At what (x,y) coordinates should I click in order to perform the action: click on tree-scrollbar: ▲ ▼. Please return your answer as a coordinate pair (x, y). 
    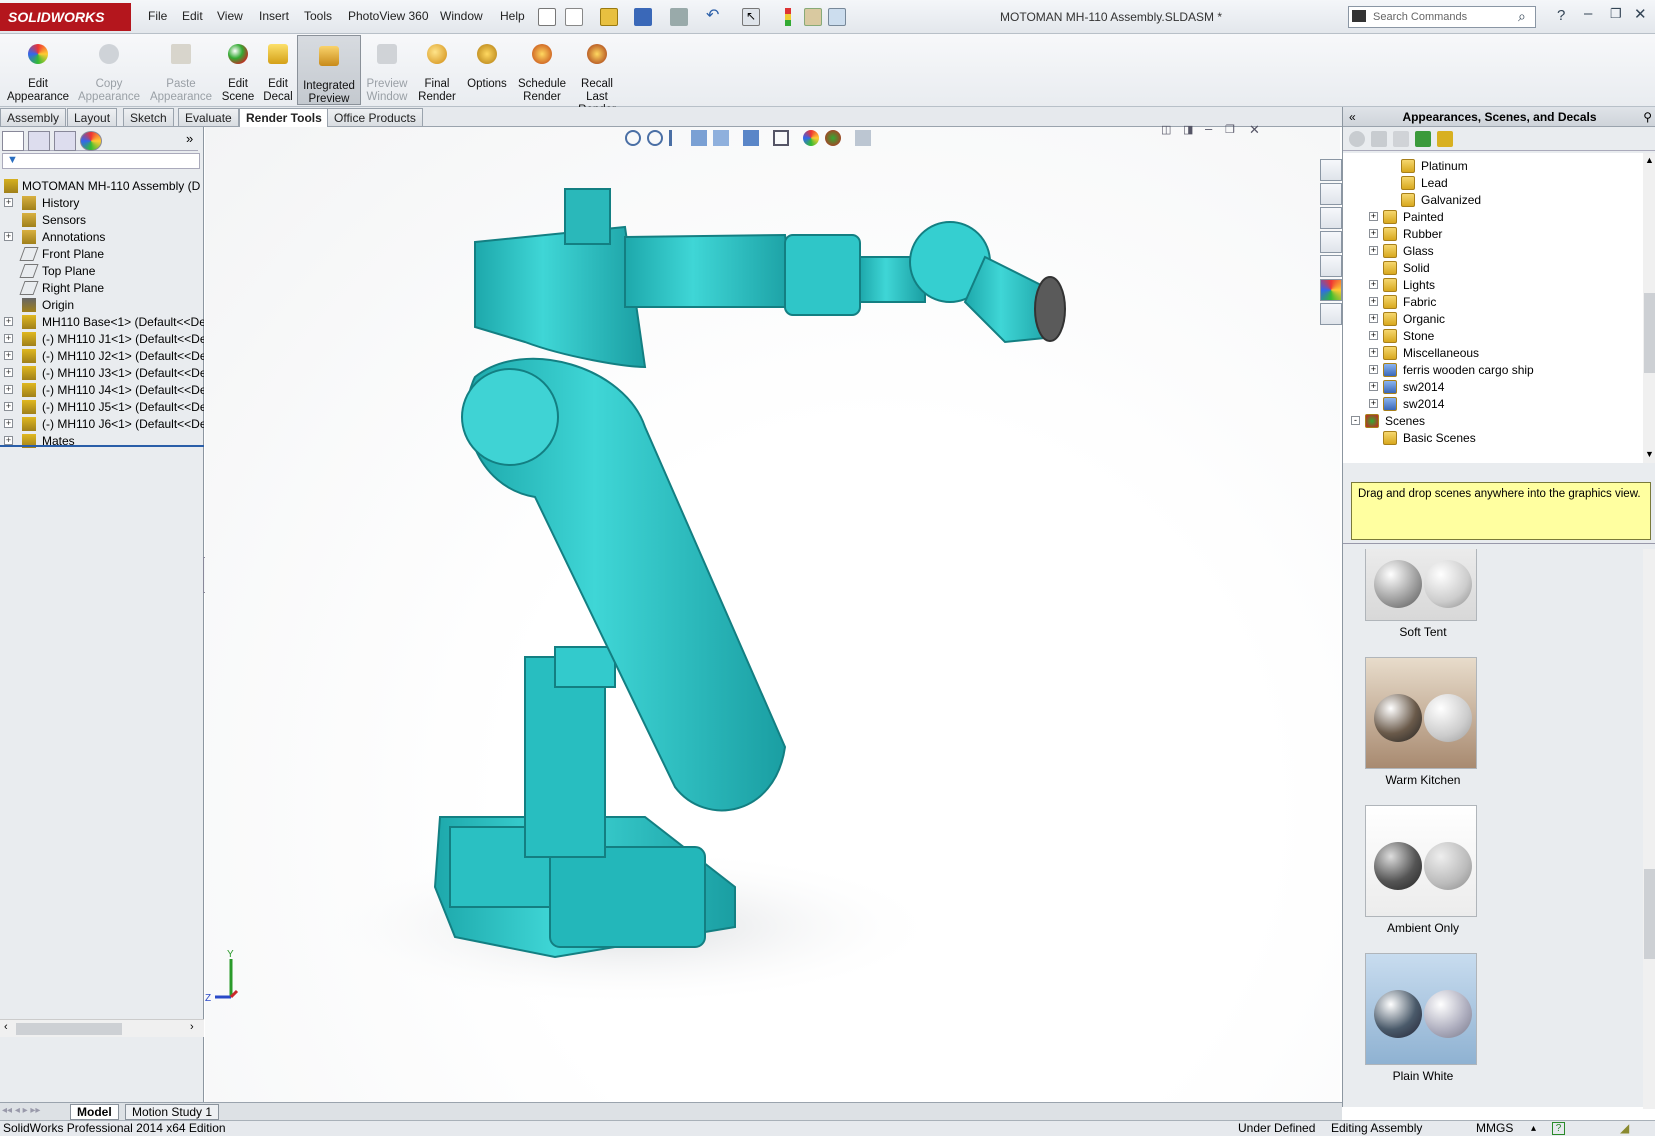
    Looking at the image, I should click on (1649, 308).